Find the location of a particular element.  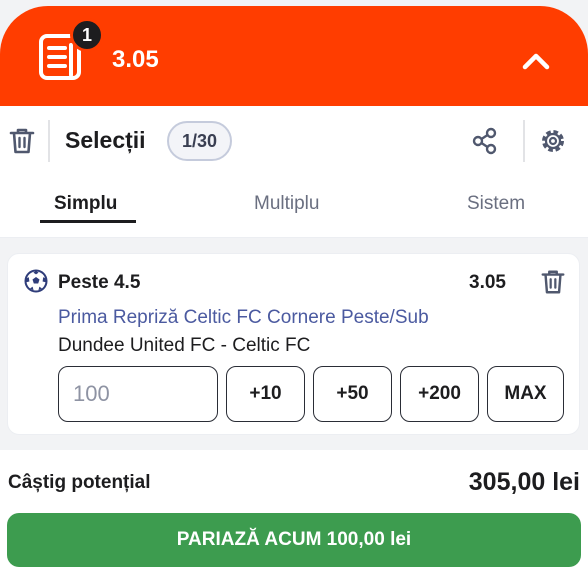

selections-toolbar: Selecții 1/30 is located at coordinates (294, 142).